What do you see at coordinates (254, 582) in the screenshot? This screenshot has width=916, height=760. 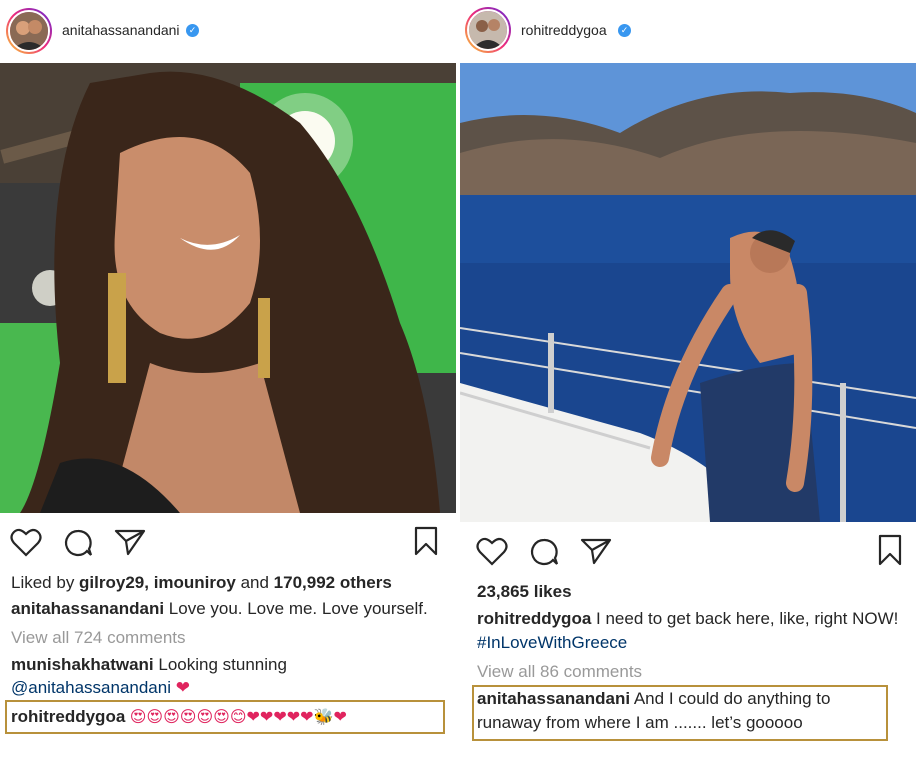 I see `likes-and: and` at bounding box center [254, 582].